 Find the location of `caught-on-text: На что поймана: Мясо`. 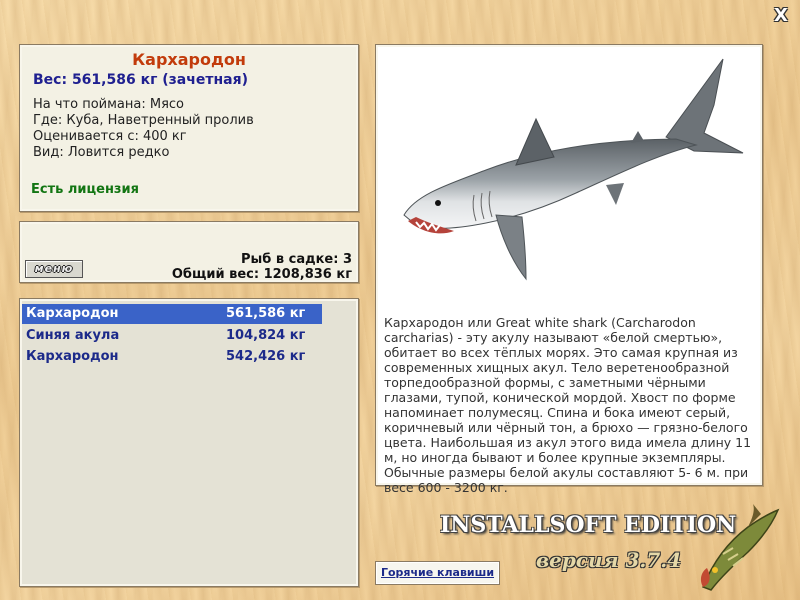

caught-on-text: На что поймана: Мясо is located at coordinates (109, 104).